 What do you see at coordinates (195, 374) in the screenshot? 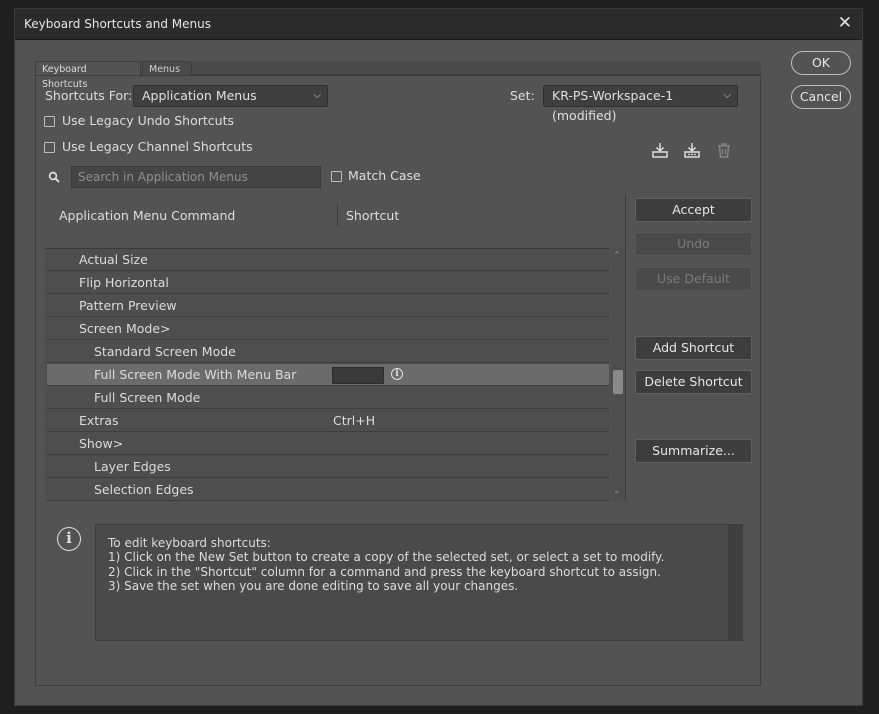
I see `command-name: Full Screen Mode With Menu Bar` at bounding box center [195, 374].